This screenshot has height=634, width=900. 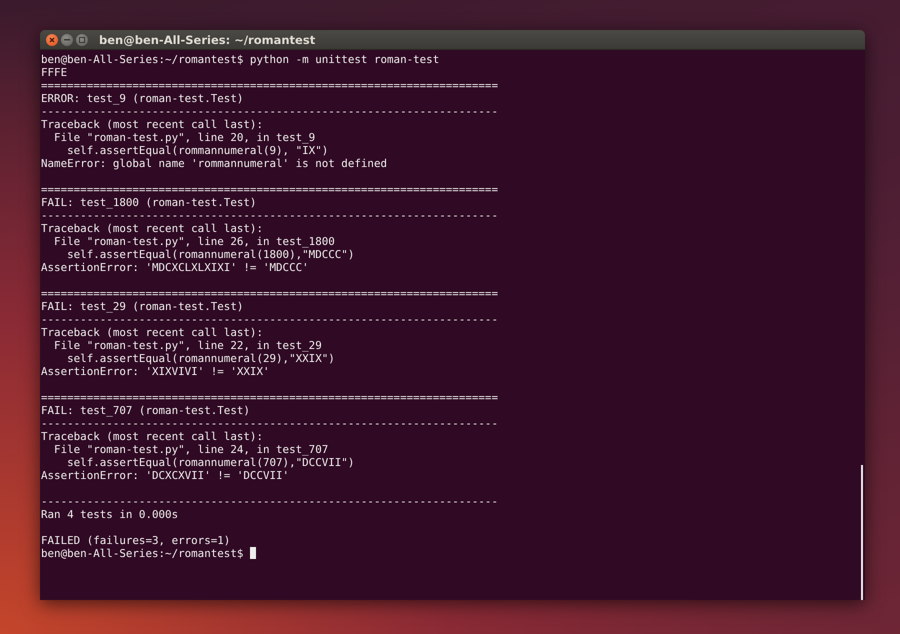 What do you see at coordinates (142, 553) in the screenshot?
I see `terminal-line: ben@ben-All-Series:~/romantest$` at bounding box center [142, 553].